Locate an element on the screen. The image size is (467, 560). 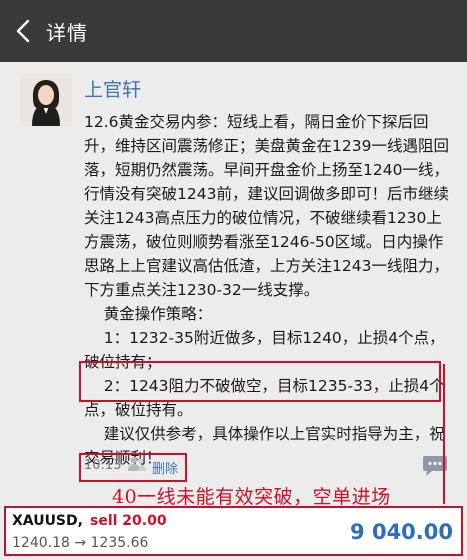
trade-prices: 1240.18 → 1235.66 is located at coordinates (80, 543).